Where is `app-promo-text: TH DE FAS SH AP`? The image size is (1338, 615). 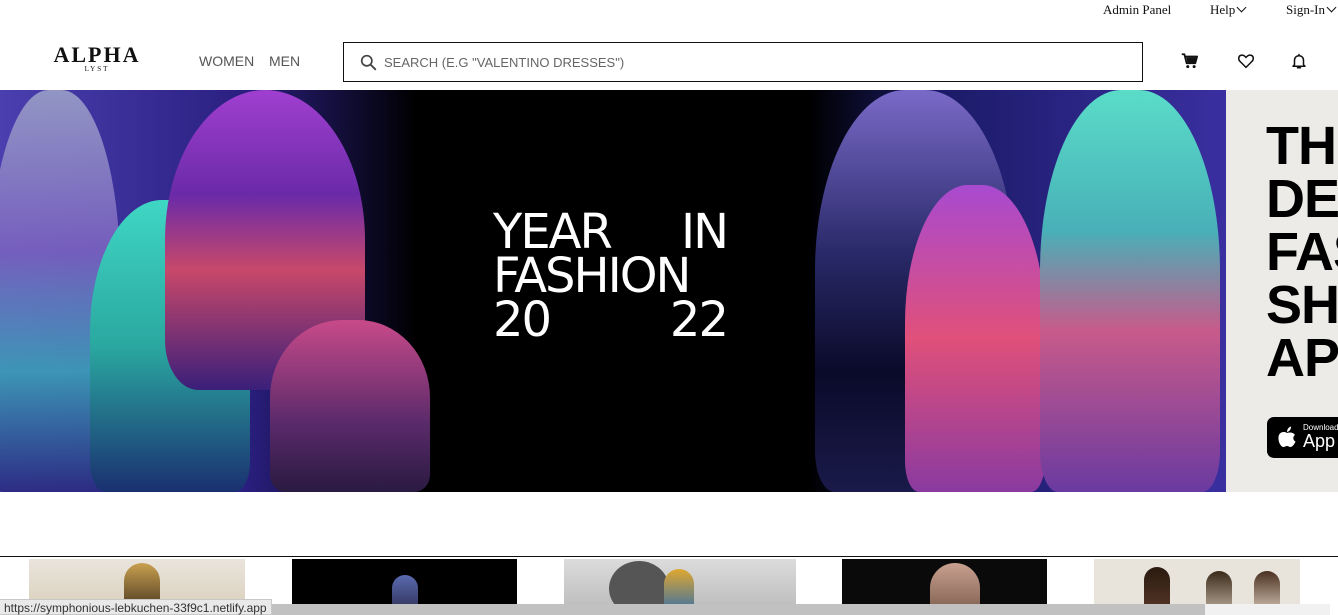
app-promo-text: TH DE FAS SH AP is located at coordinates (1302, 252).